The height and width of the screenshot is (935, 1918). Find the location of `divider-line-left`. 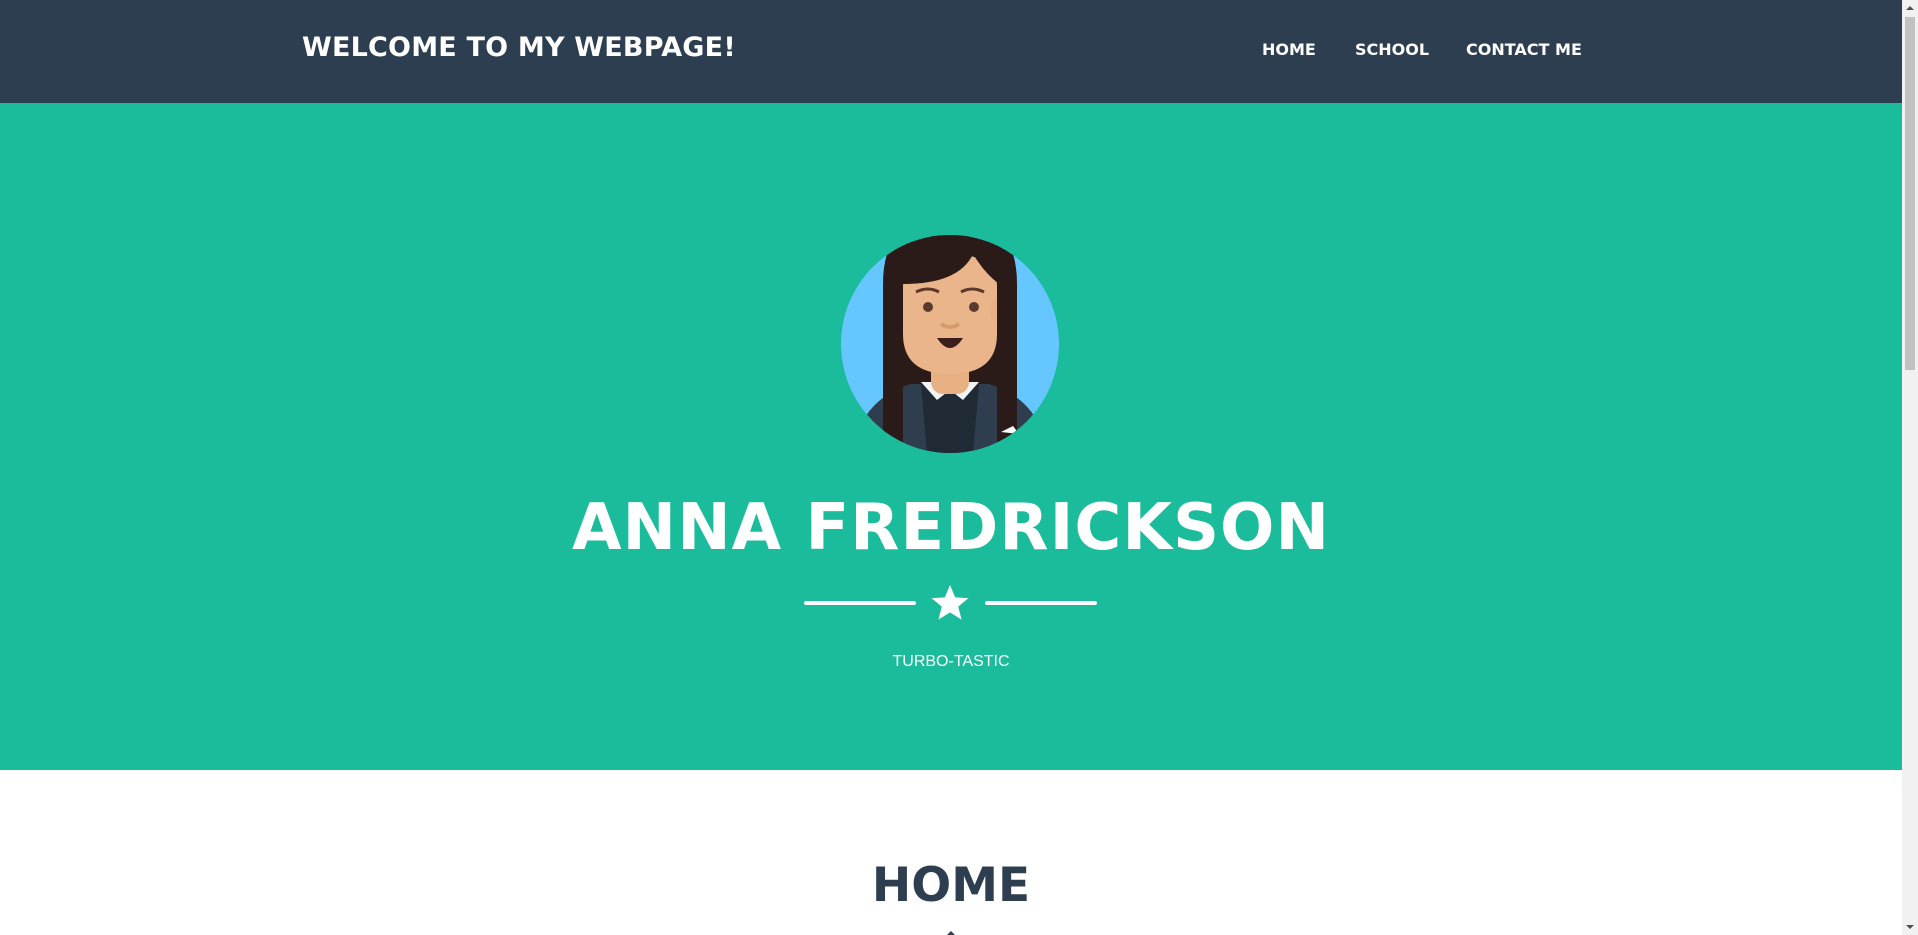

divider-line-left is located at coordinates (860, 603).